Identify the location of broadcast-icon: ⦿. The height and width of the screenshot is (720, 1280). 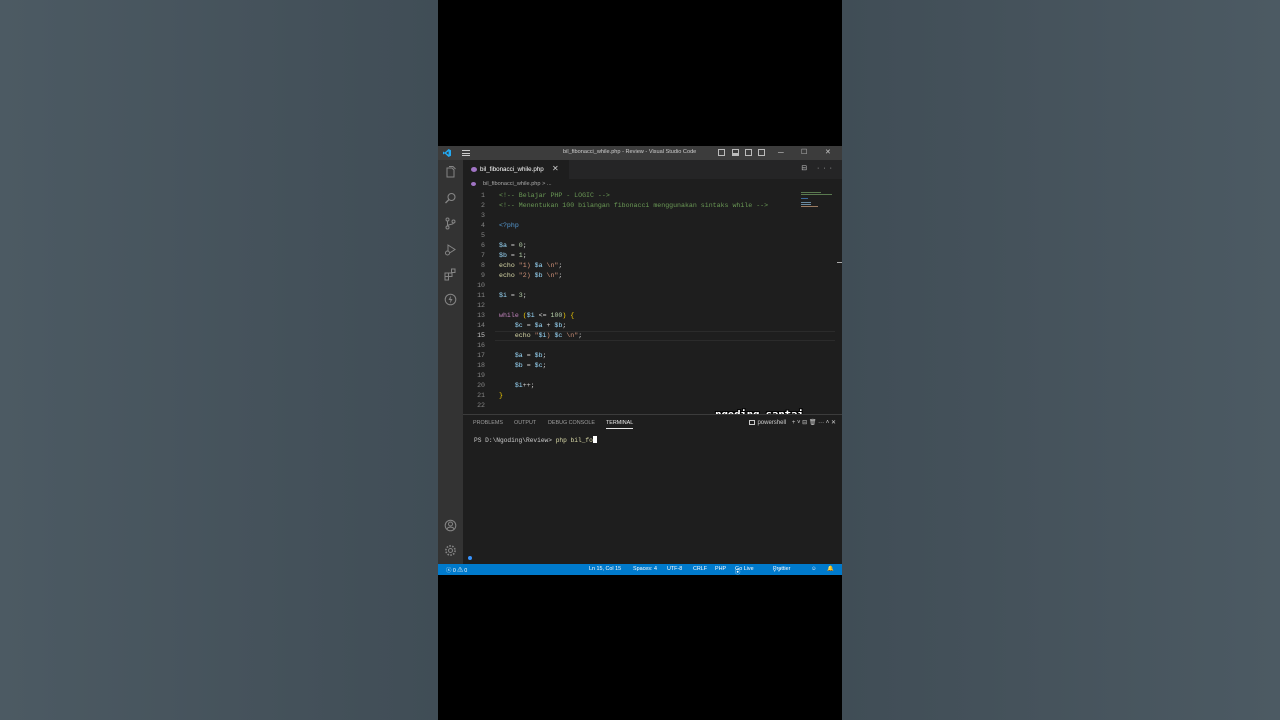
(738, 573).